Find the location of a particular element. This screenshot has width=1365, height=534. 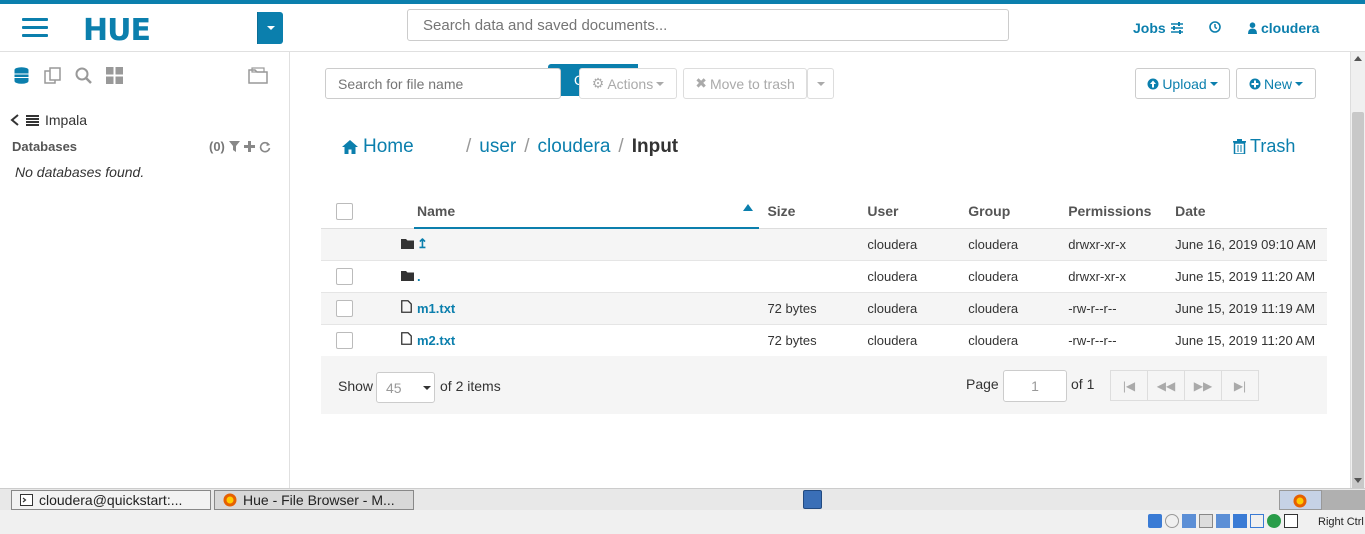

file-size: 72 bytes is located at coordinates (809, 308).